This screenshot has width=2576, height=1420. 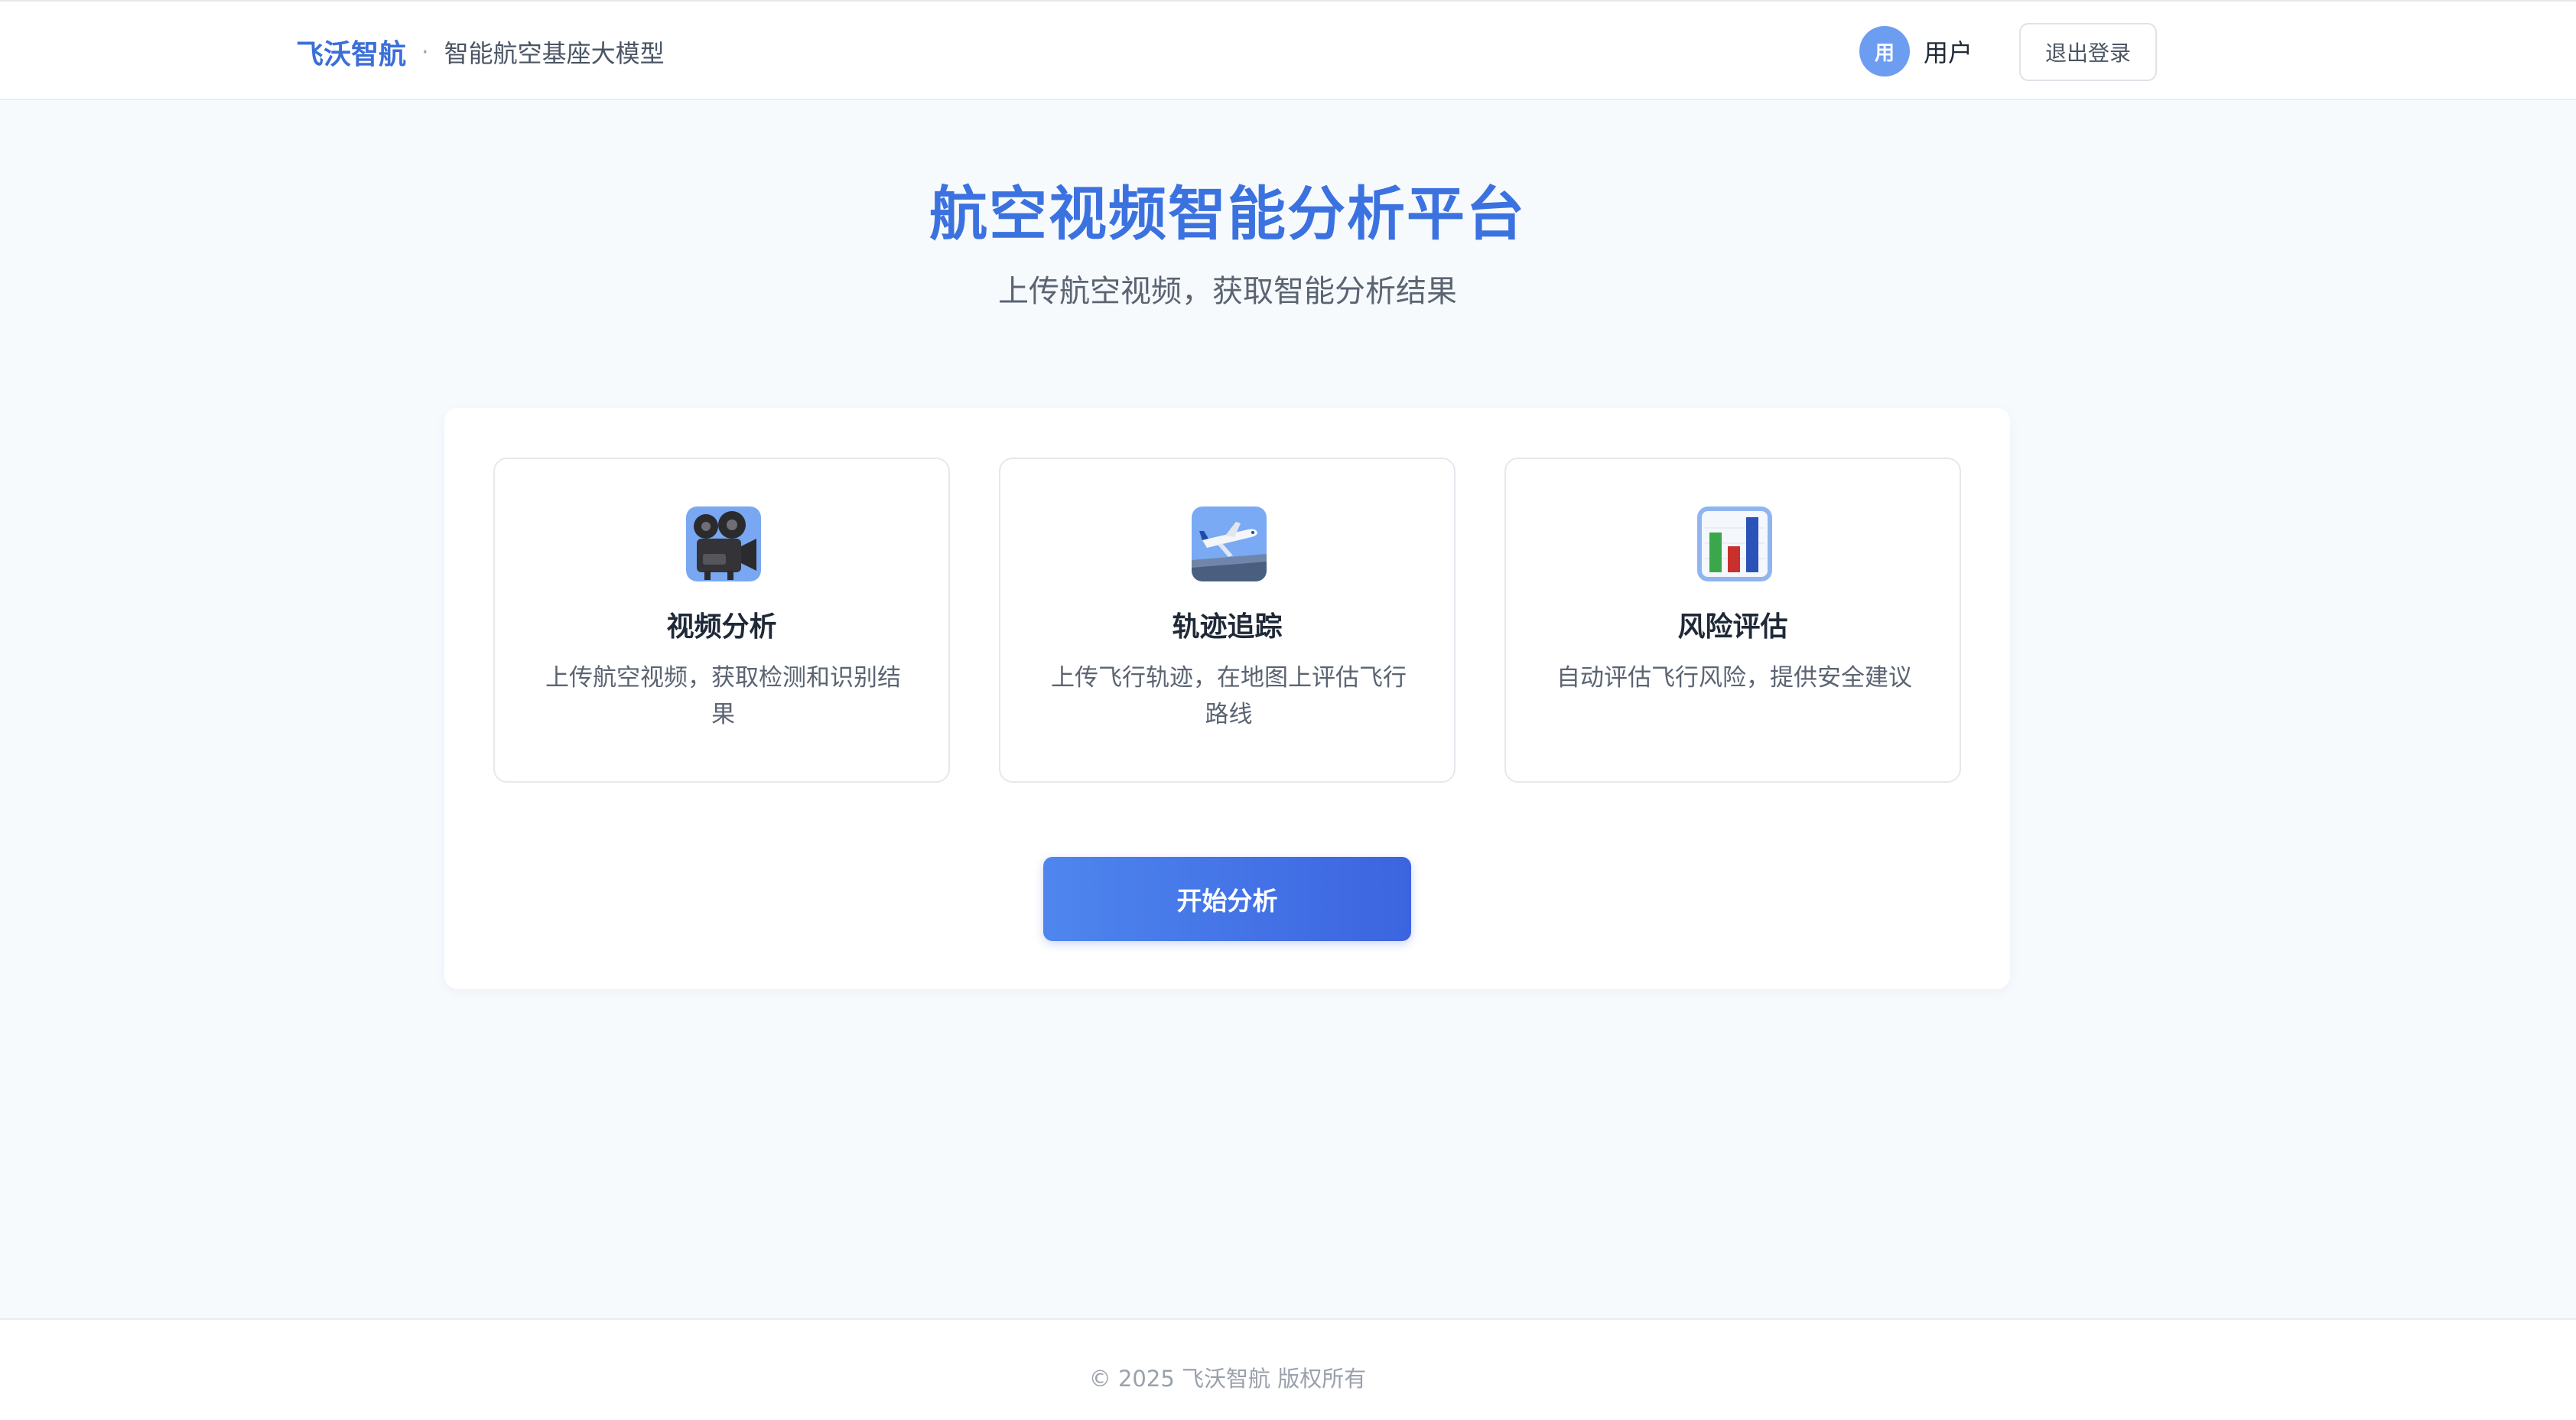 What do you see at coordinates (1227, 1379) in the screenshot?
I see `copyright-text: © 2025 飞沃智航 版权所有` at bounding box center [1227, 1379].